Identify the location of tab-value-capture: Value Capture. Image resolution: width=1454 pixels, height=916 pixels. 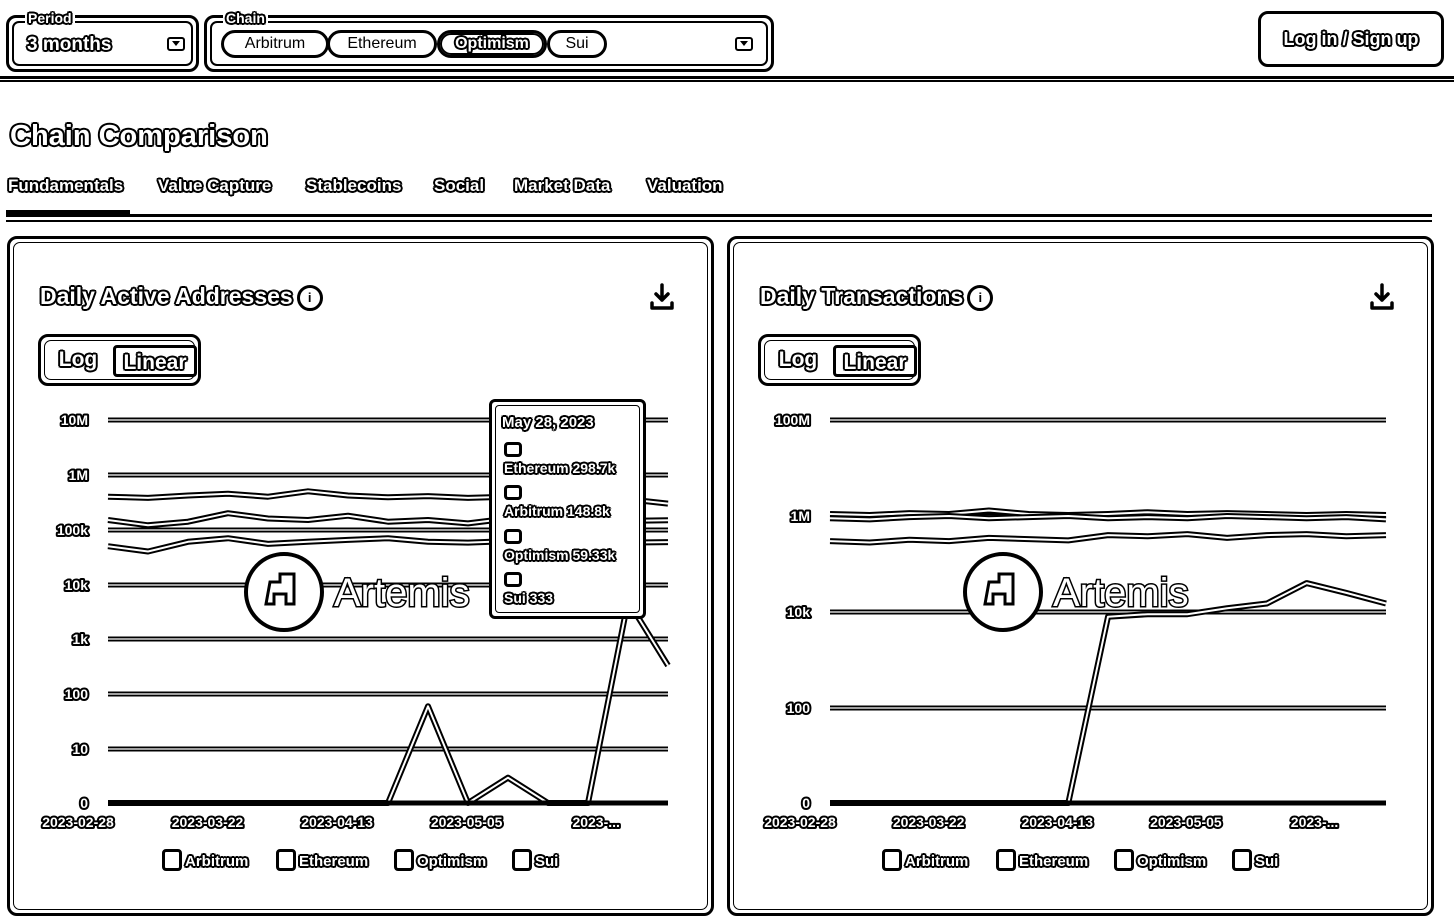
(214, 186).